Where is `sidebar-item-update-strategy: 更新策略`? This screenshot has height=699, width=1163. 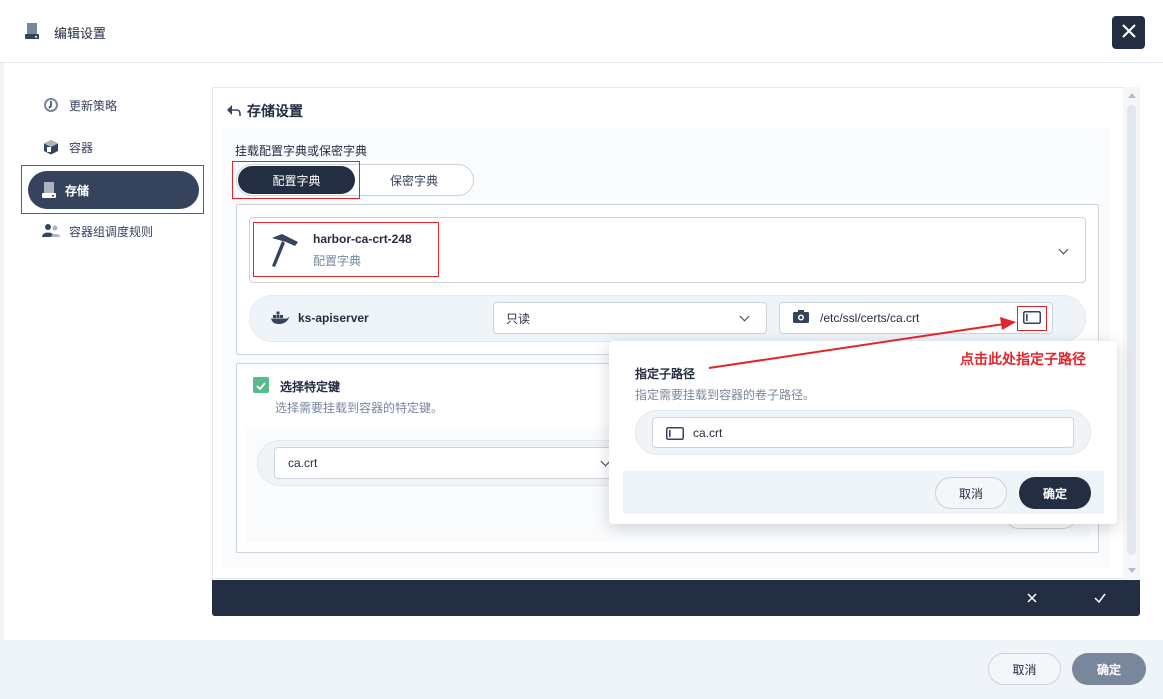 sidebar-item-update-strategy: 更新策略 is located at coordinates (79, 105).